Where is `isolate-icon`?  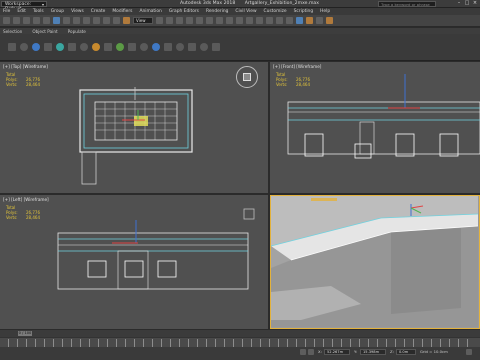 isolate-icon is located at coordinates (60, 47).